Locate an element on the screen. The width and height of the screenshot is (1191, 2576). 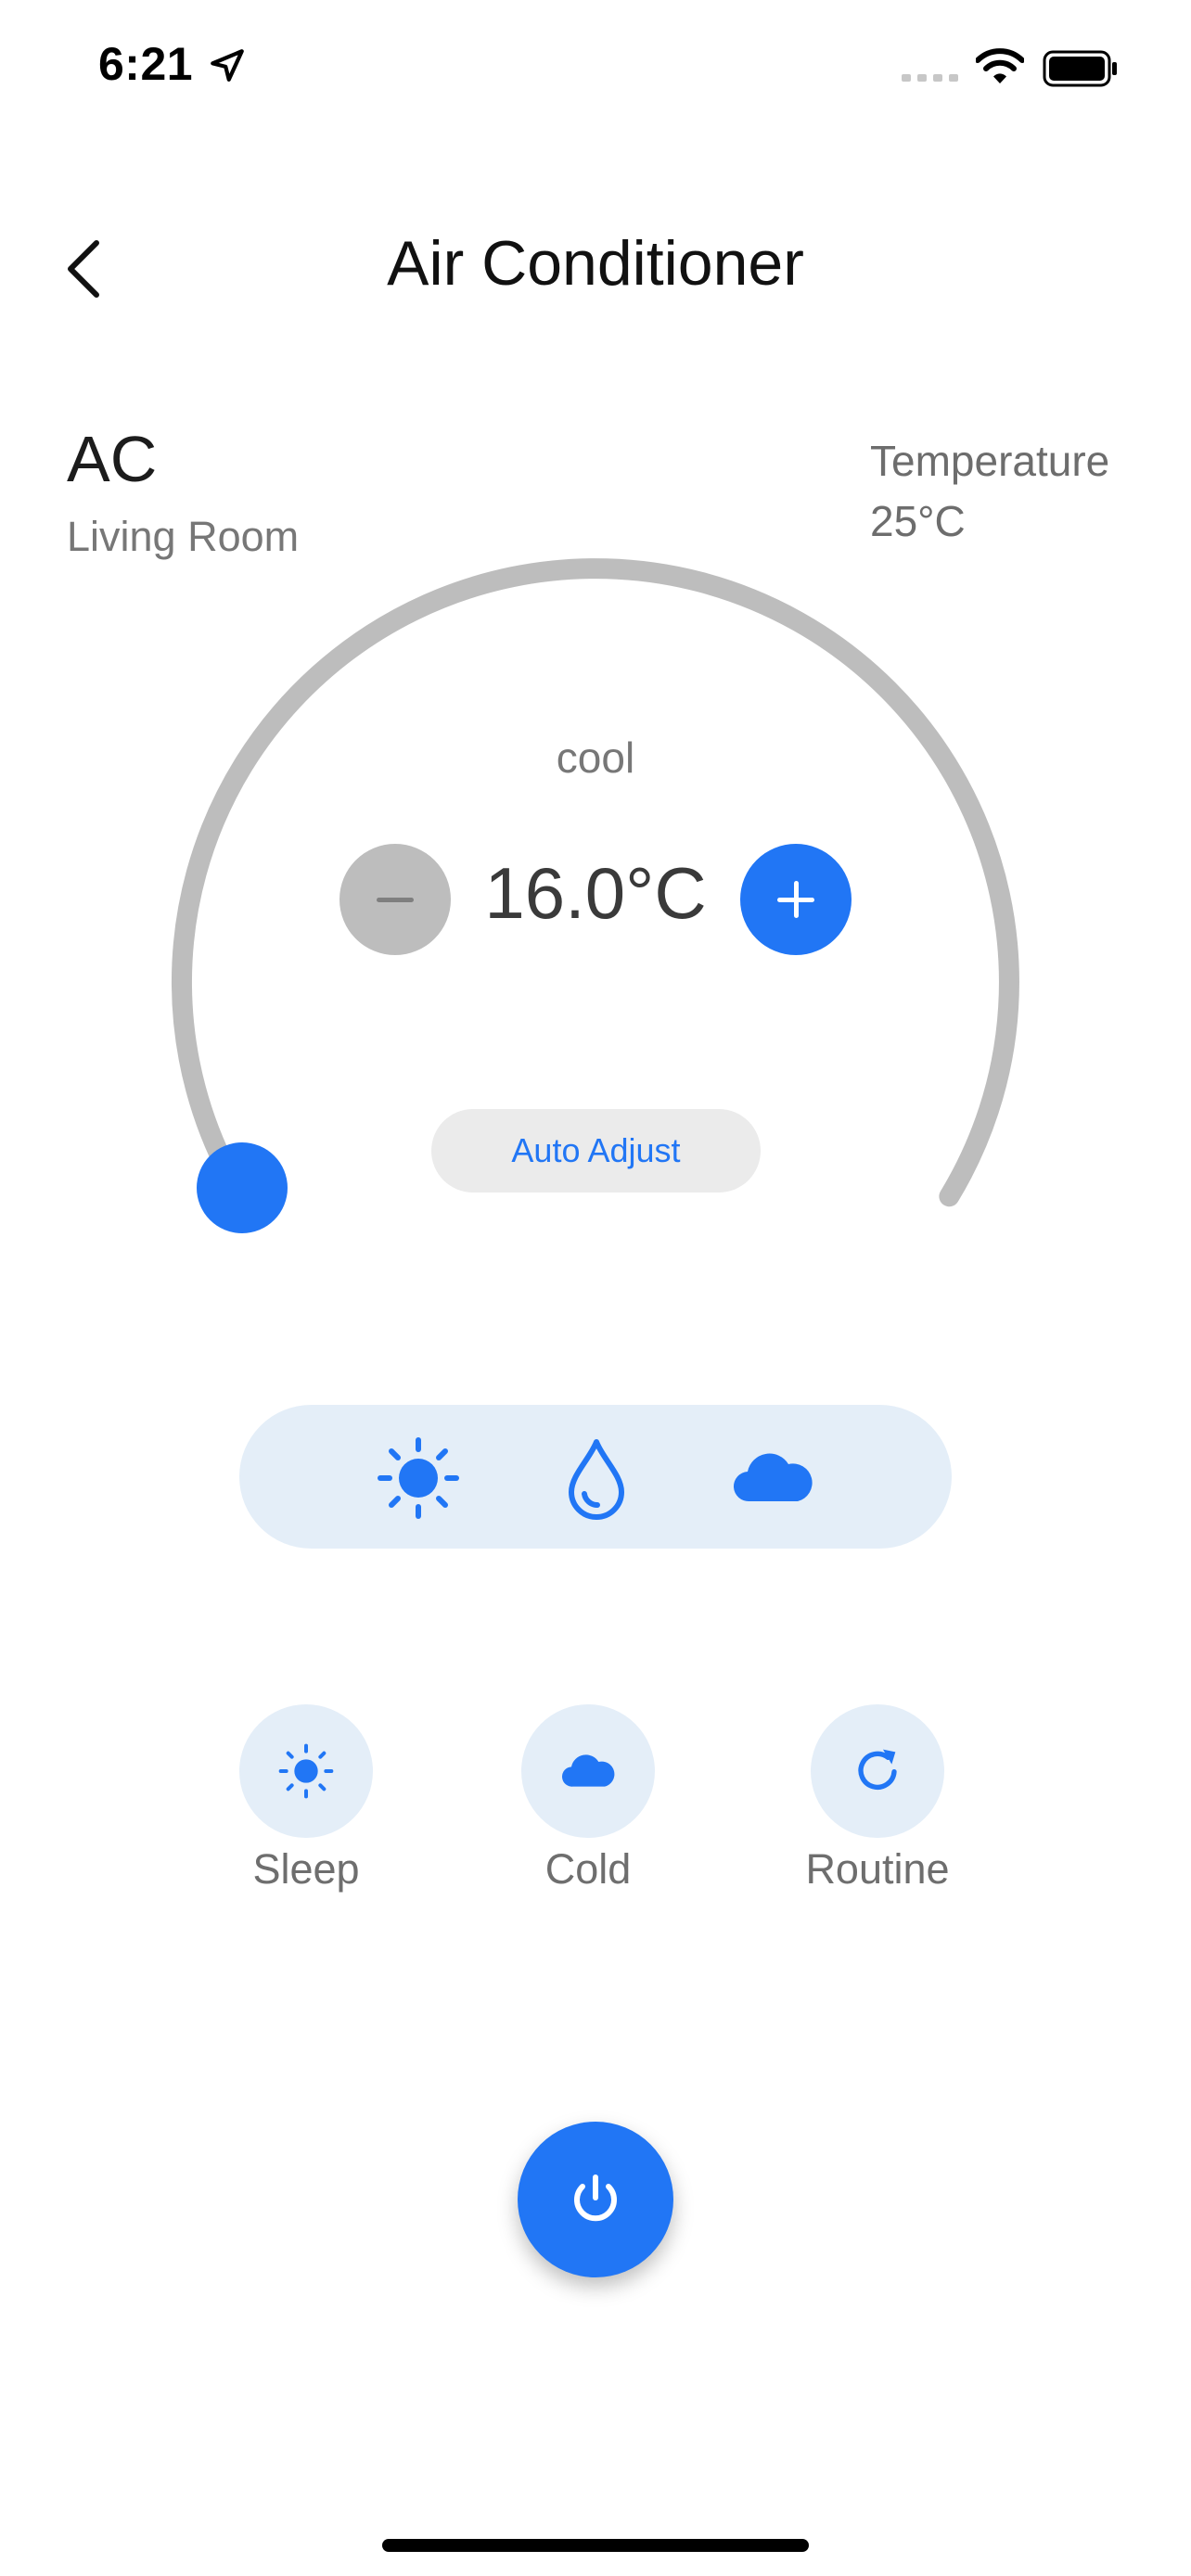
sleep-label: Sleep is located at coordinates (306, 1869).